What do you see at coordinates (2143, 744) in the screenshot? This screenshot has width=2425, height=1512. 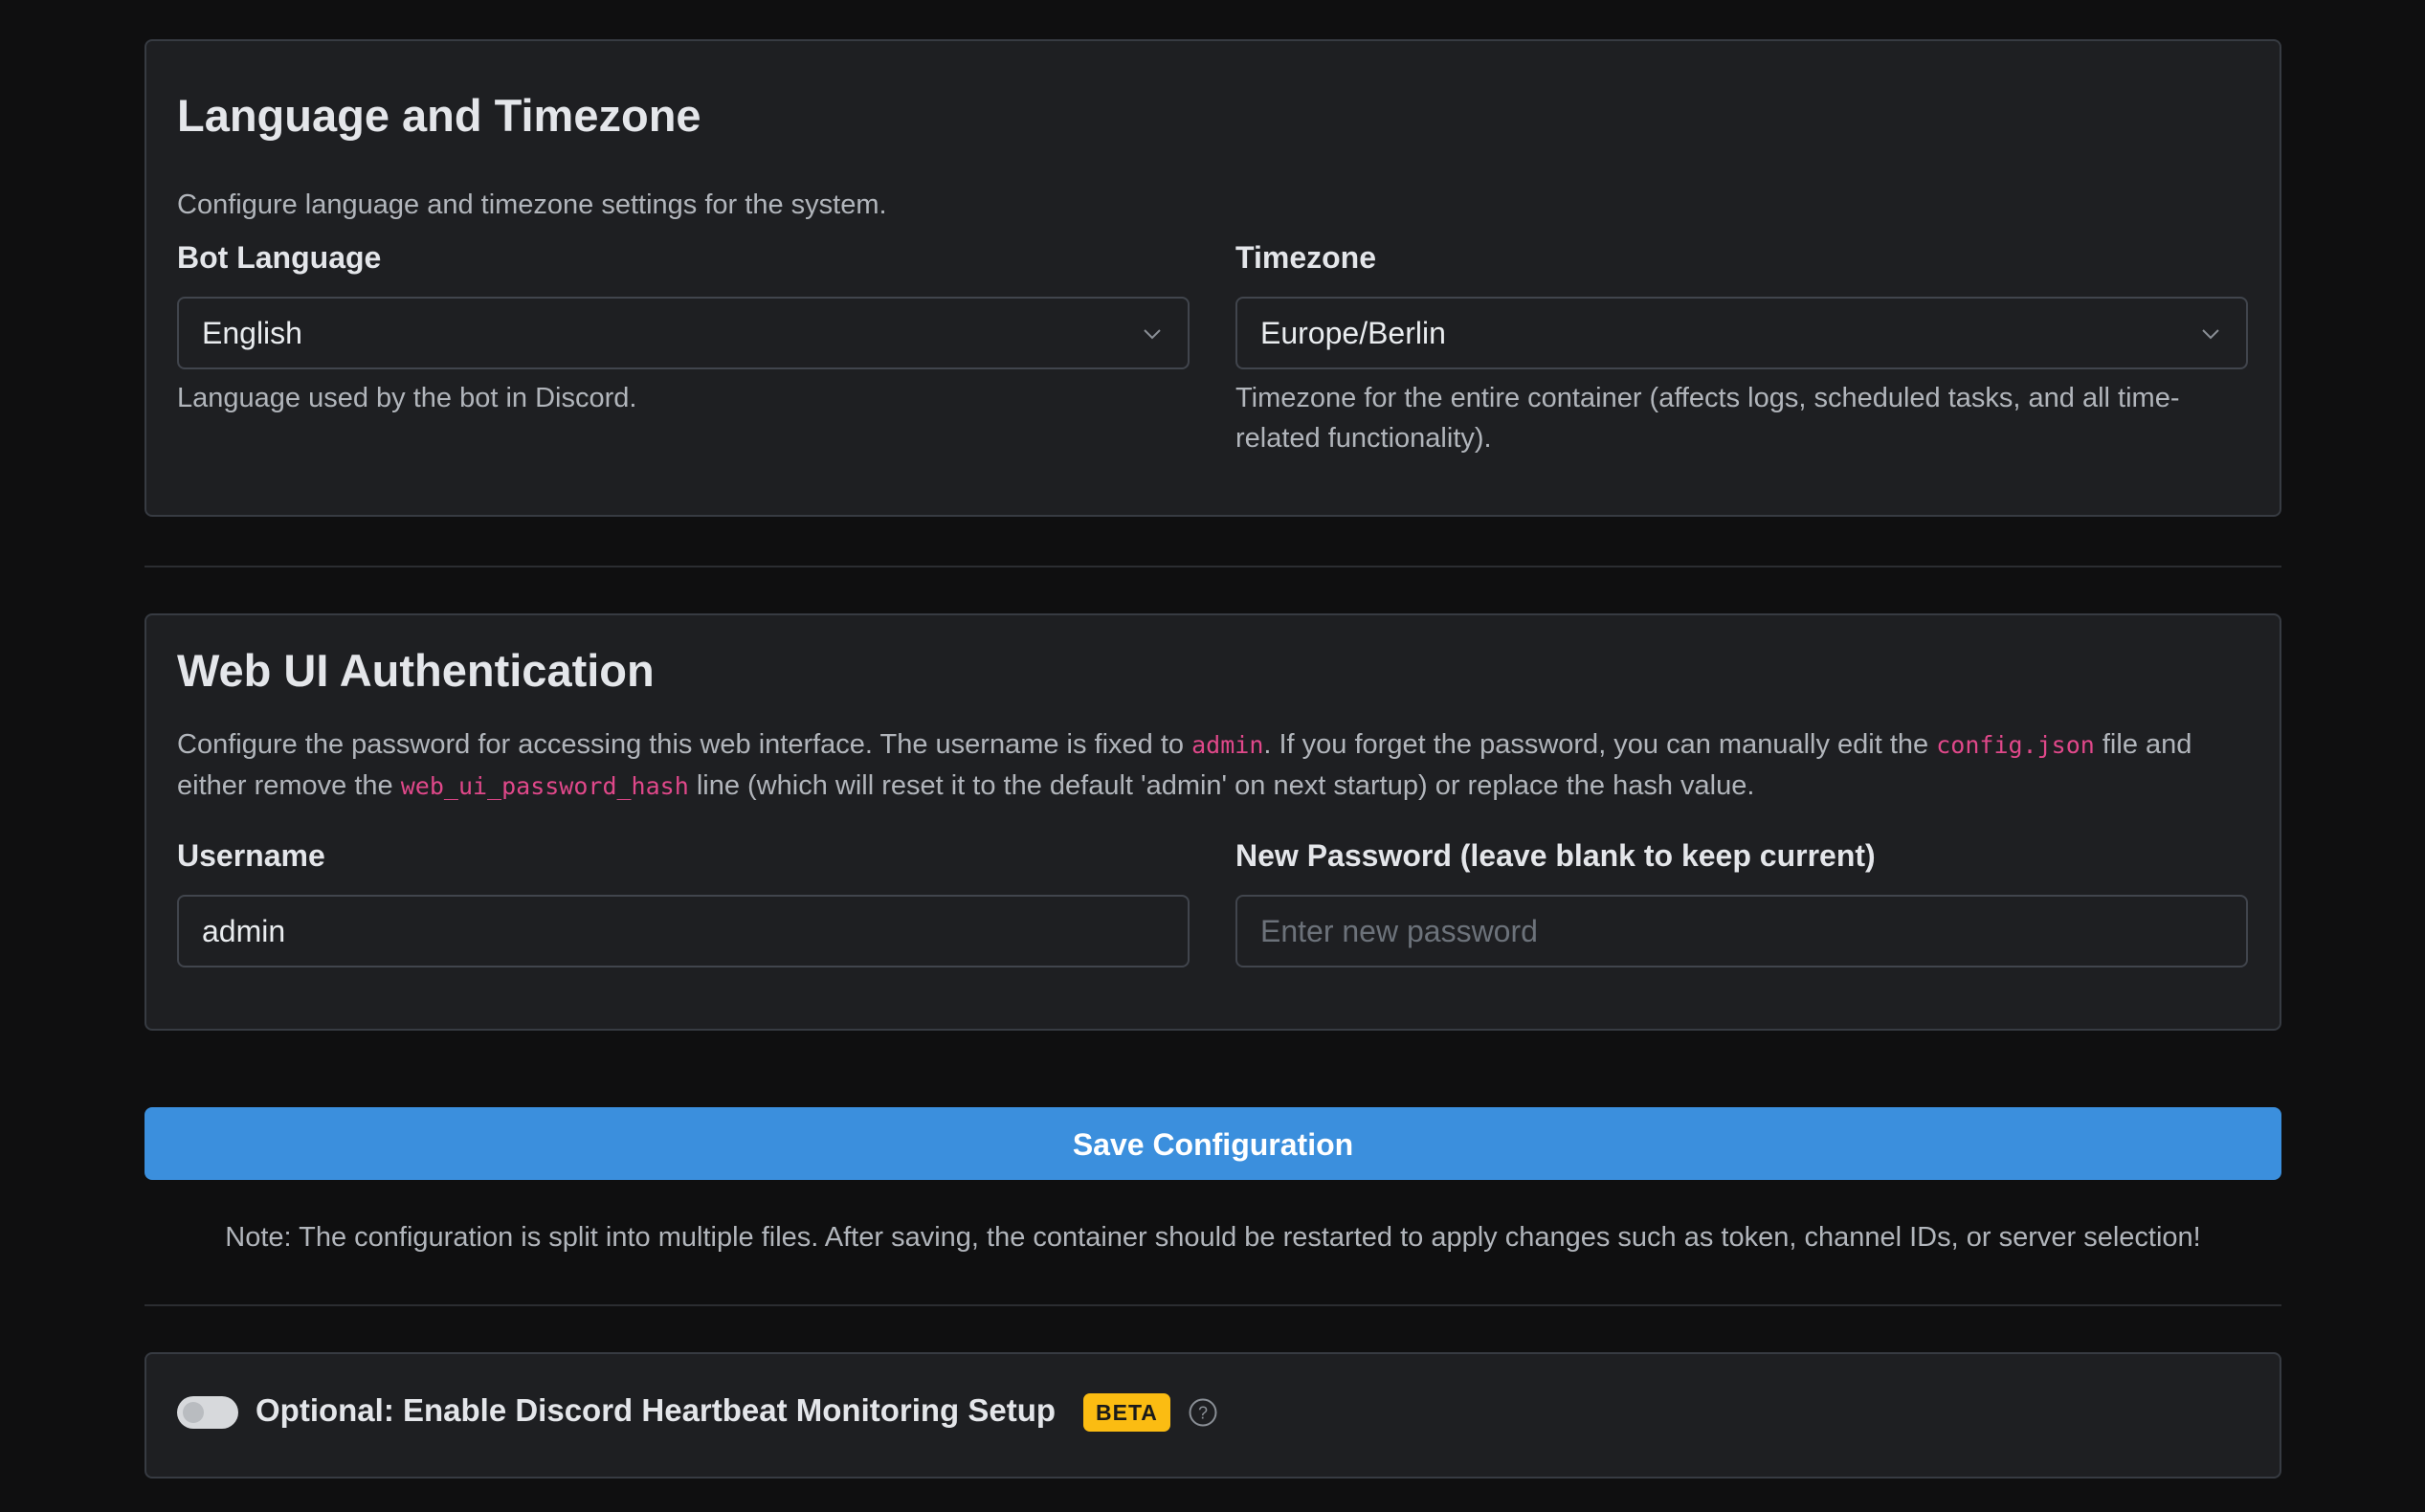 I see `description-text: file and` at bounding box center [2143, 744].